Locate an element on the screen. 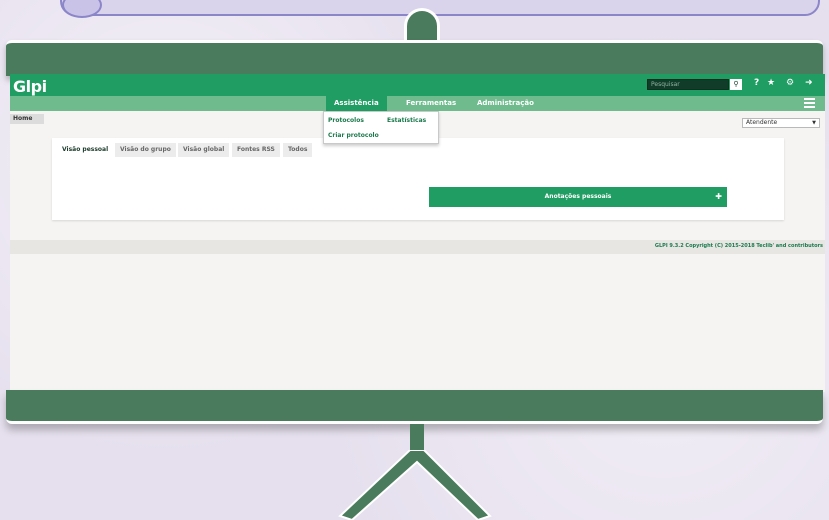 The width and height of the screenshot is (829, 520). tab-todos: Todos is located at coordinates (298, 150).